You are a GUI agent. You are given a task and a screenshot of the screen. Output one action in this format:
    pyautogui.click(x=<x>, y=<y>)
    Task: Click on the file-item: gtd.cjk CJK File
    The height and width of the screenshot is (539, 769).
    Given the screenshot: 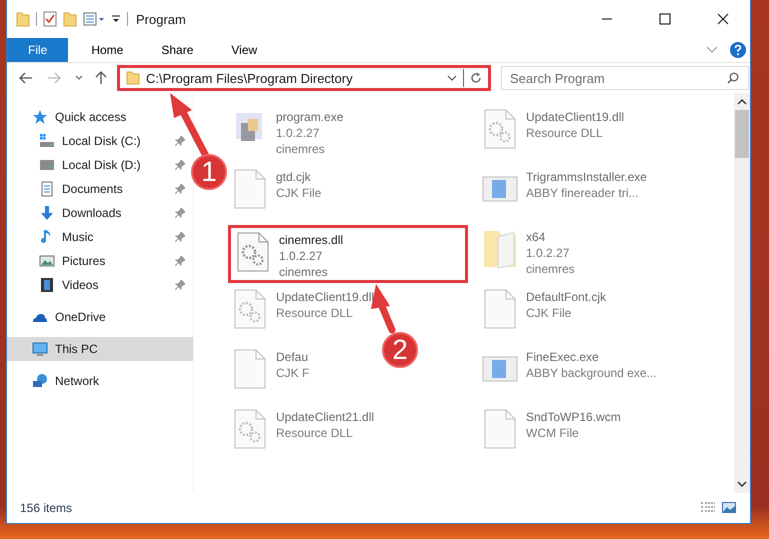 What is the action you would take?
    pyautogui.click(x=280, y=194)
    